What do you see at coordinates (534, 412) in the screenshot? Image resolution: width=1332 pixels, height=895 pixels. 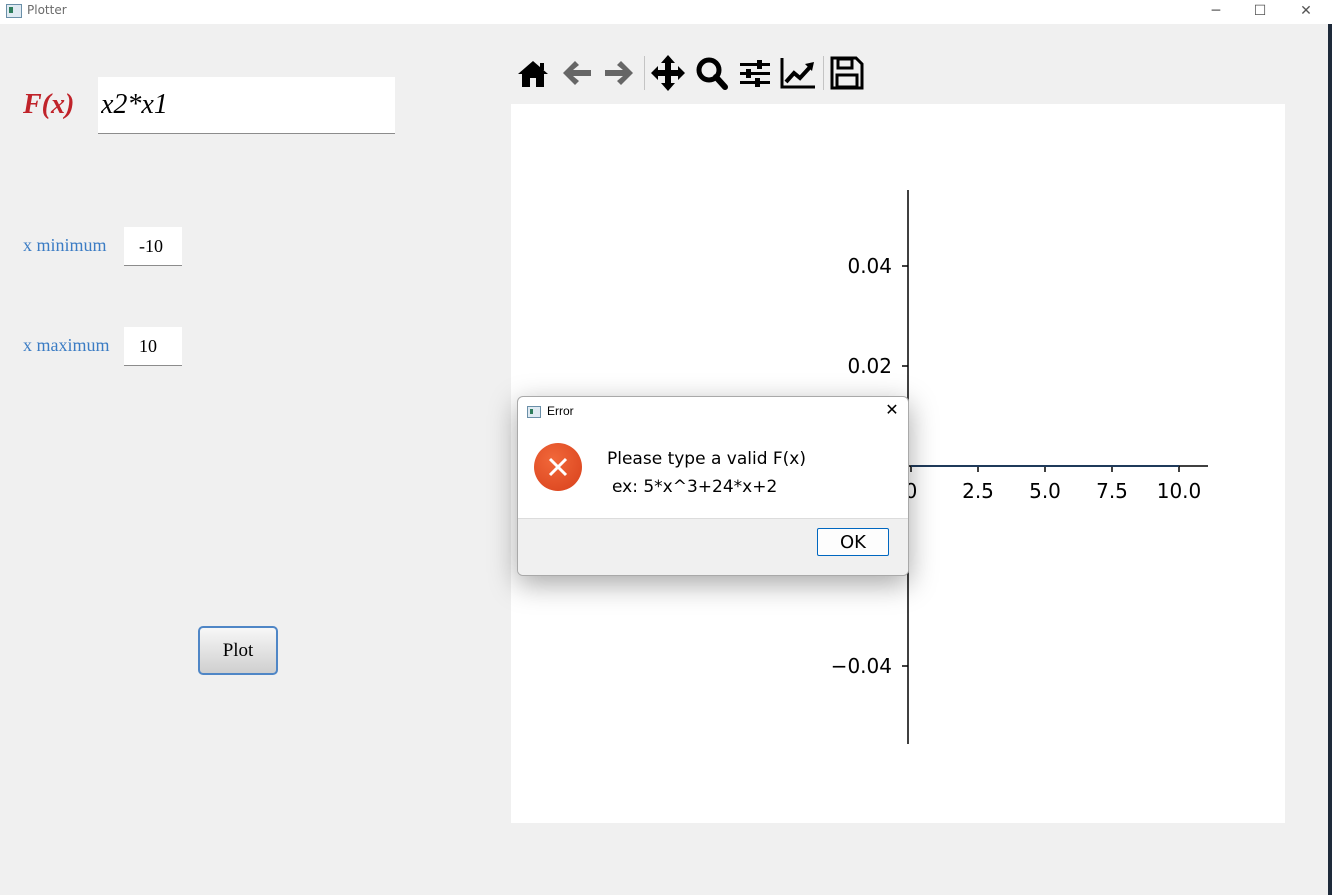 I see `dialog-app-icon` at bounding box center [534, 412].